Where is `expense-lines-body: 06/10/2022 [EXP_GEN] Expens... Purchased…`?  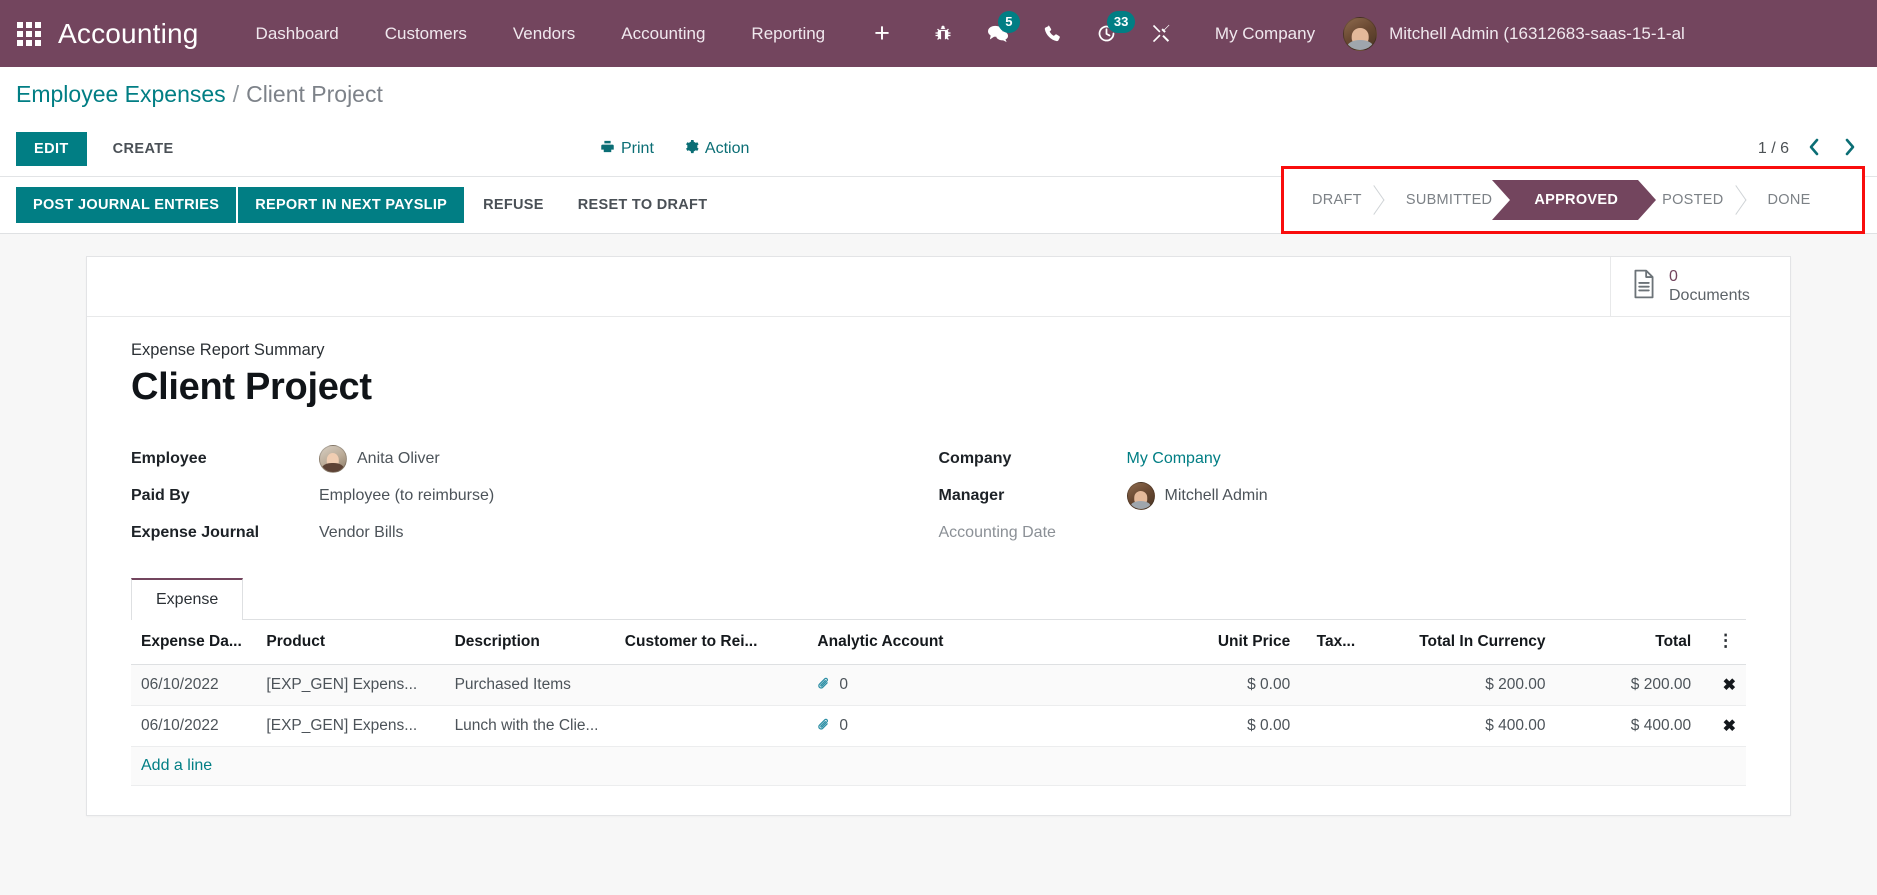 expense-lines-body: 06/10/2022 [EXP_GEN] Expens... Purchased… is located at coordinates (938, 725).